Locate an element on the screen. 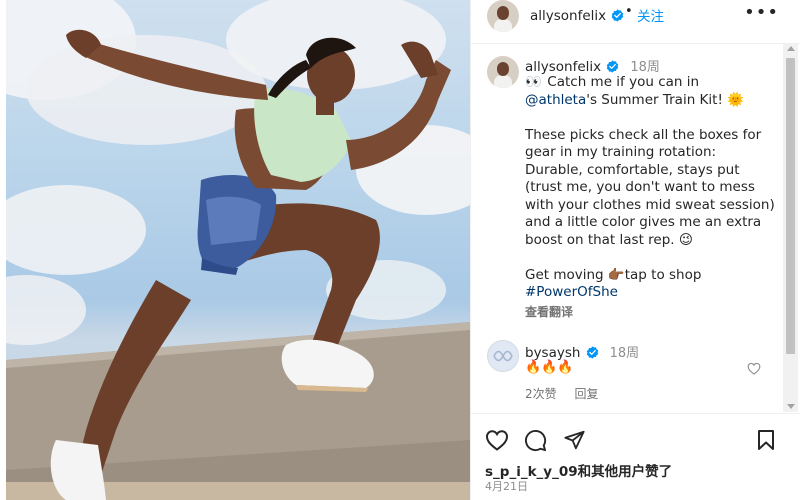 Image resolution: width=800 pixels, height=500 pixels. scroll-up-arrow-icon is located at coordinates (791, 48).